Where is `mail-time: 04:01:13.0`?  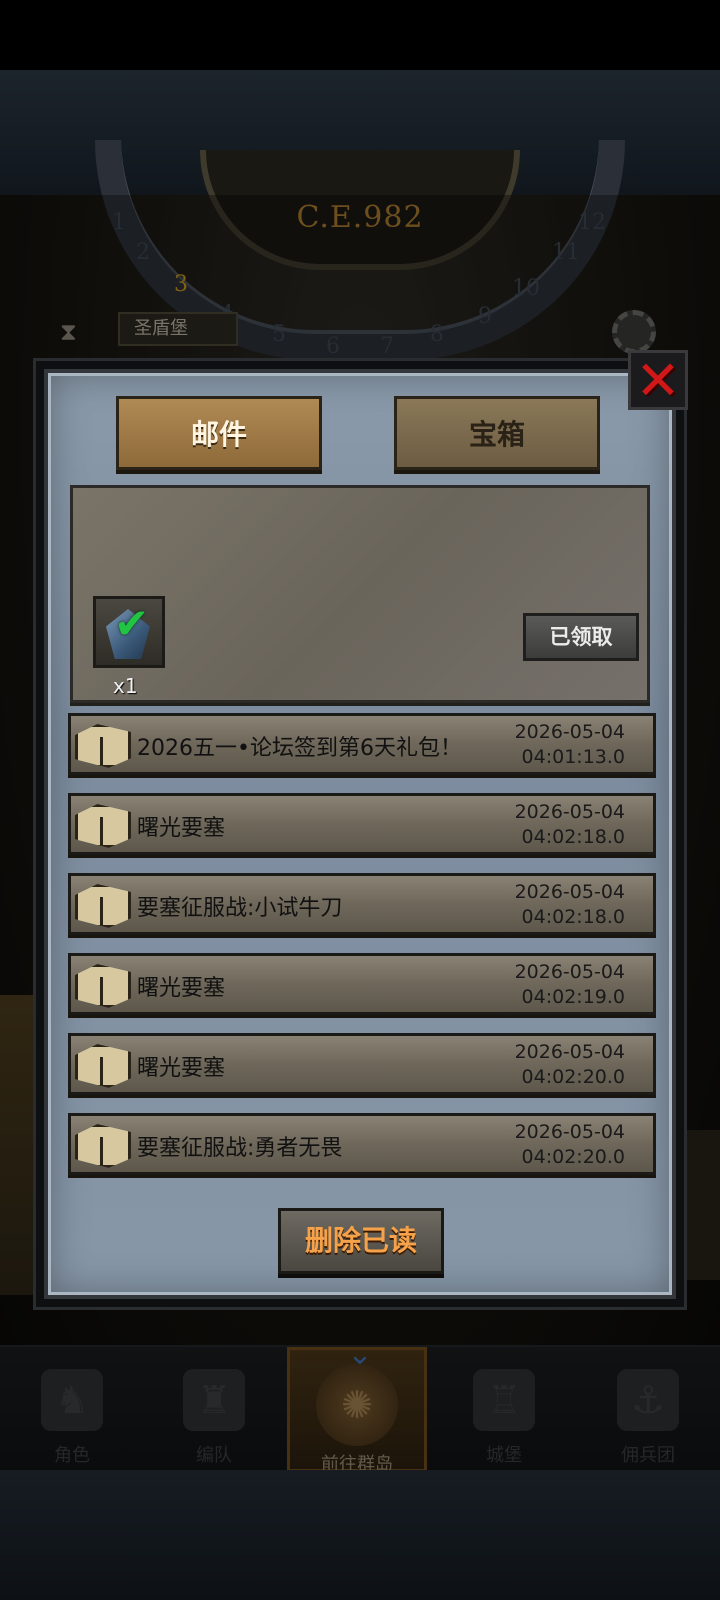
mail-time: 04:01:13.0 is located at coordinates (573, 757).